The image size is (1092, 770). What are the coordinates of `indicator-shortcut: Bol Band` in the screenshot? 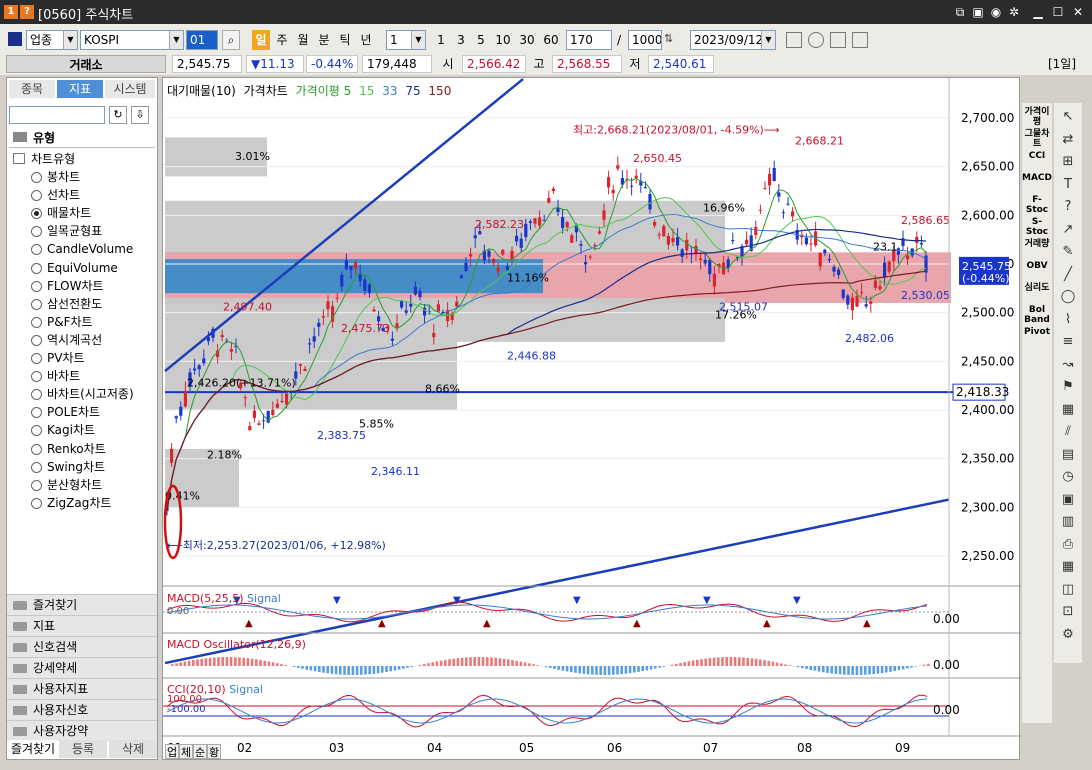 It's located at (1037, 316).